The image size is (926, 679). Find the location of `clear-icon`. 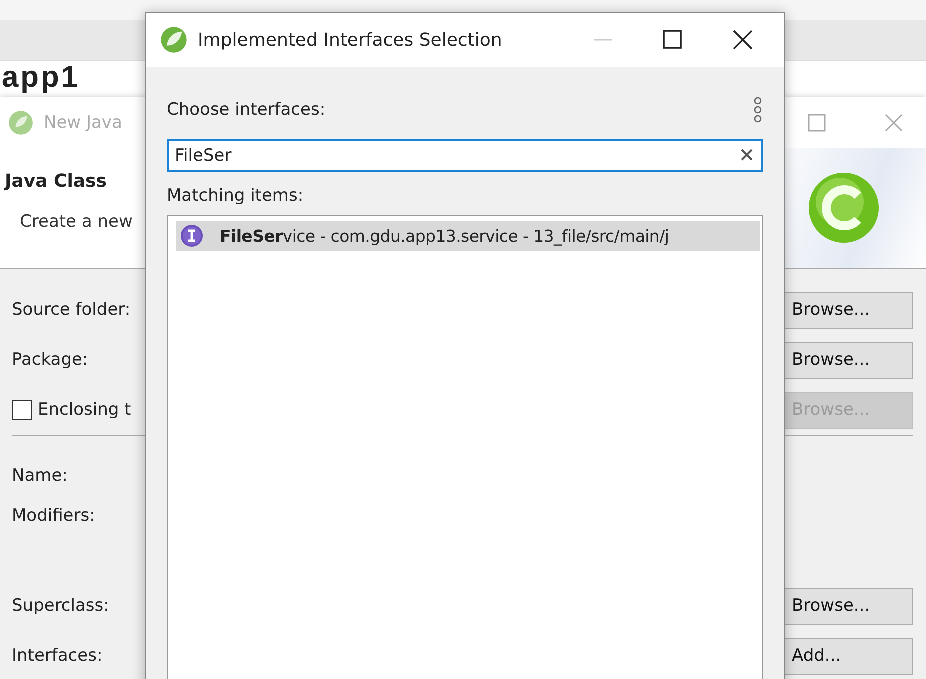

clear-icon is located at coordinates (747, 155).